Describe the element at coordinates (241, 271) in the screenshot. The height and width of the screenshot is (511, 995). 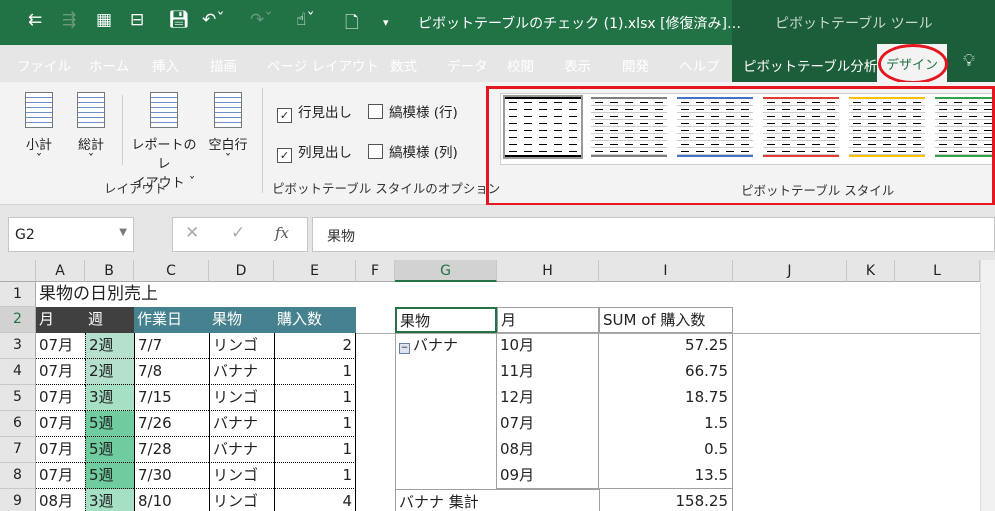
I see `column-header-D: D` at that location.